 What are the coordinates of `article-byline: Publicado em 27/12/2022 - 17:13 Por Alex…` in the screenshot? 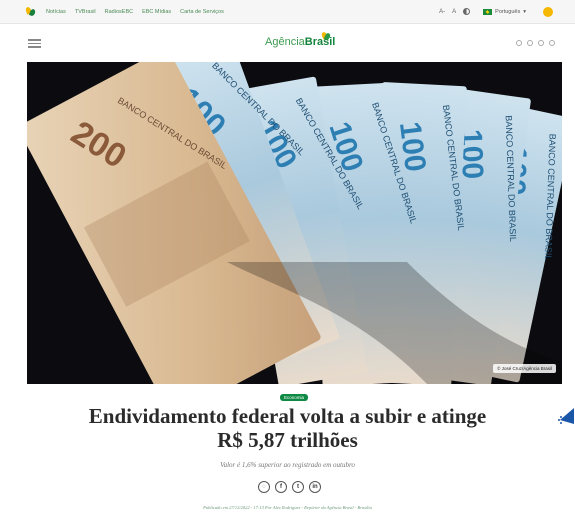 It's located at (287, 507).